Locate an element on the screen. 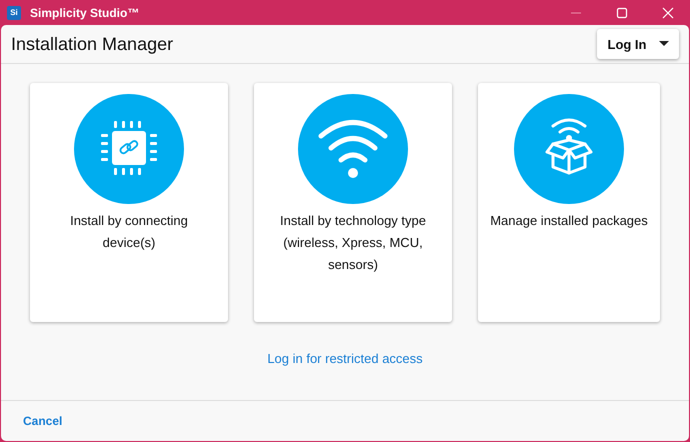 The image size is (690, 442). cancel-button: Cancel is located at coordinates (42, 421).